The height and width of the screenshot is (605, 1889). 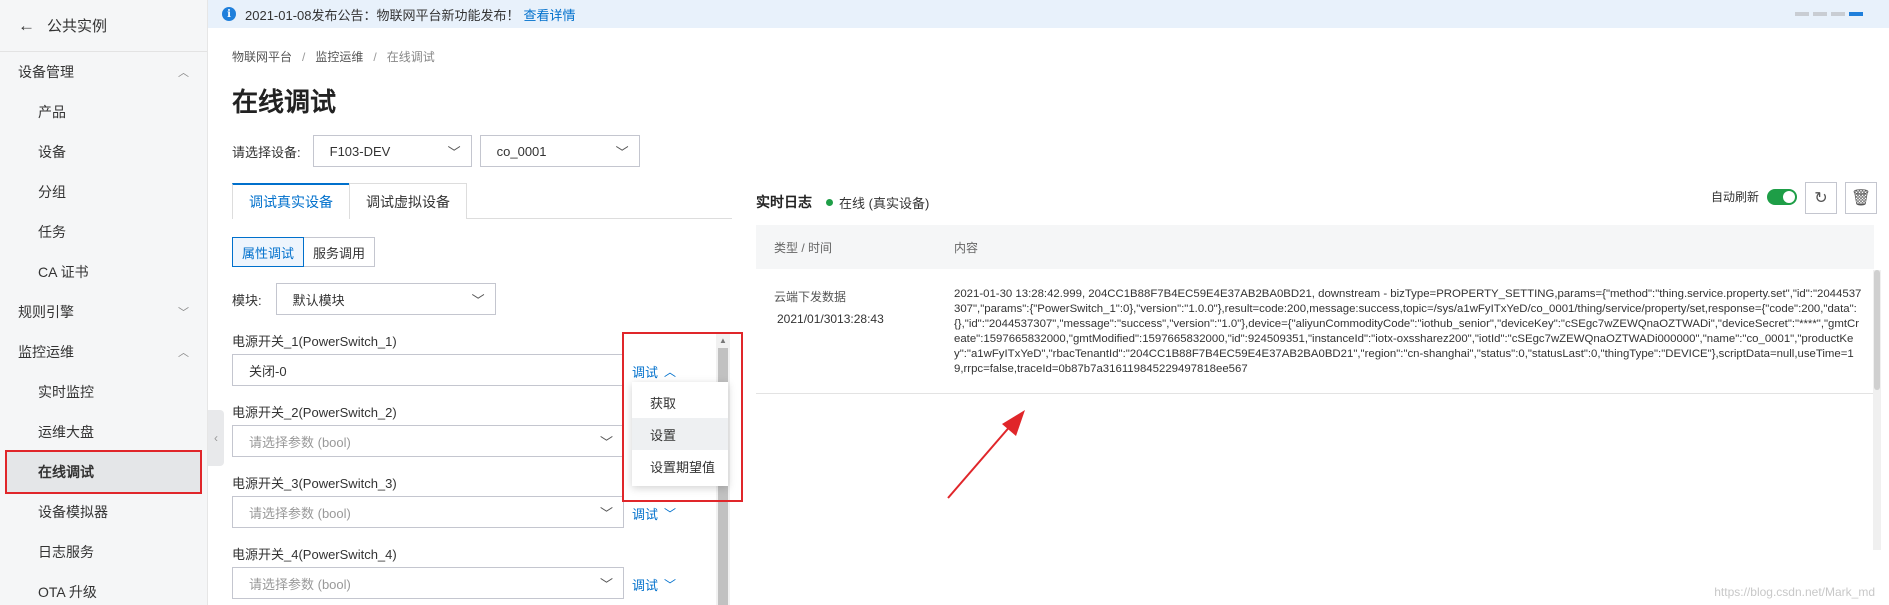 What do you see at coordinates (314, 554) in the screenshot?
I see `switch-label: 电源开关_4(PowerSwitch_4)` at bounding box center [314, 554].